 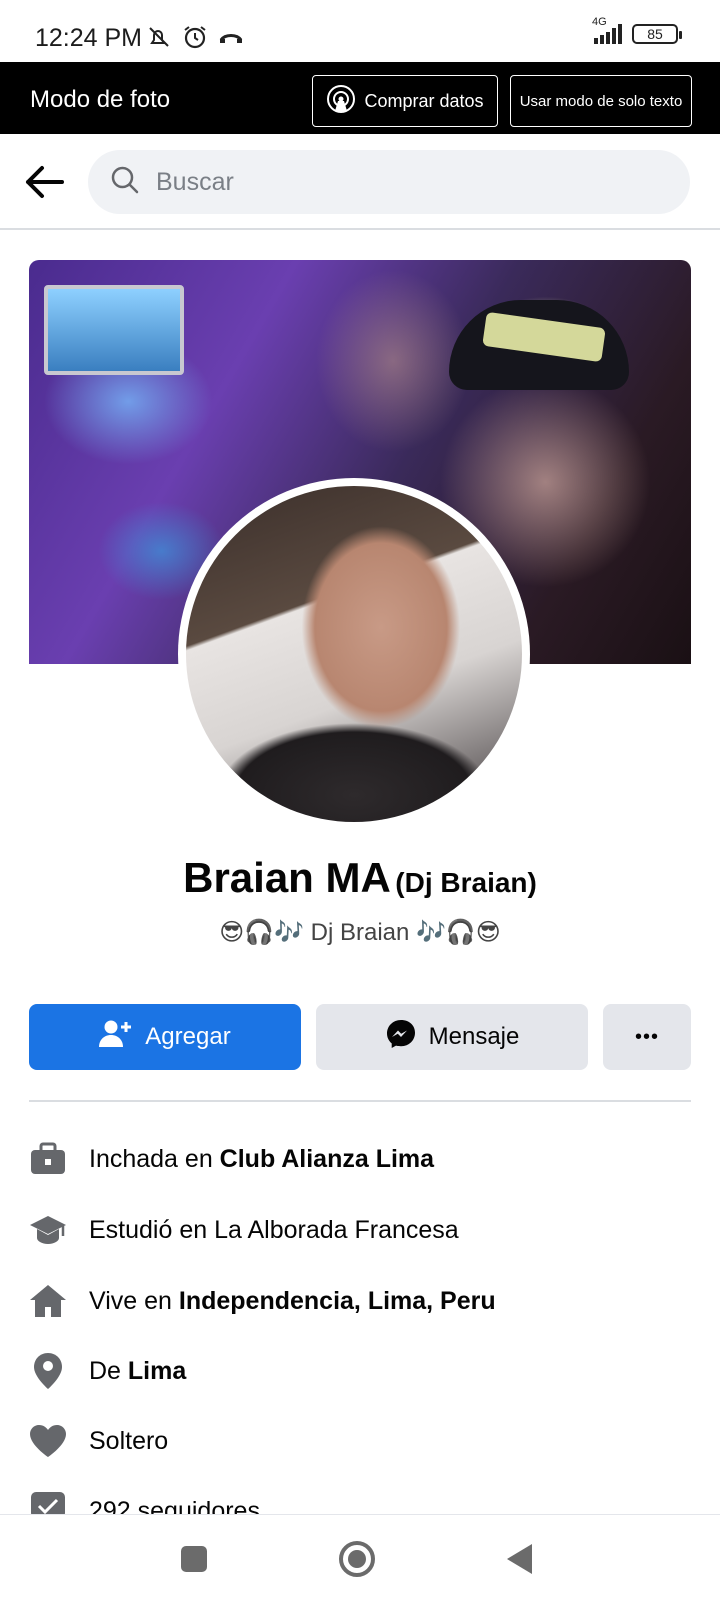 What do you see at coordinates (48, 1301) in the screenshot?
I see `home-icon` at bounding box center [48, 1301].